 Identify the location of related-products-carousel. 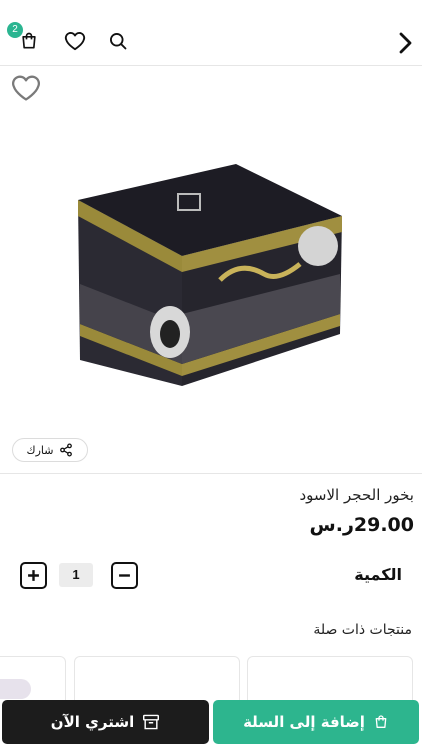
(211, 678).